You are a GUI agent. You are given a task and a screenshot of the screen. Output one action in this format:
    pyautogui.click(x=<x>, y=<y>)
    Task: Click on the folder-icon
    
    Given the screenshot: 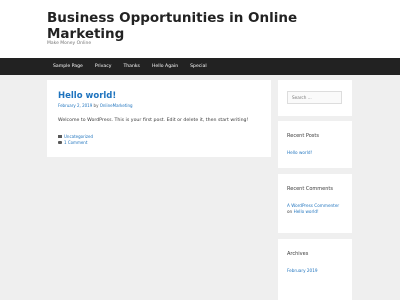 What is the action you would take?
    pyautogui.click(x=60, y=136)
    